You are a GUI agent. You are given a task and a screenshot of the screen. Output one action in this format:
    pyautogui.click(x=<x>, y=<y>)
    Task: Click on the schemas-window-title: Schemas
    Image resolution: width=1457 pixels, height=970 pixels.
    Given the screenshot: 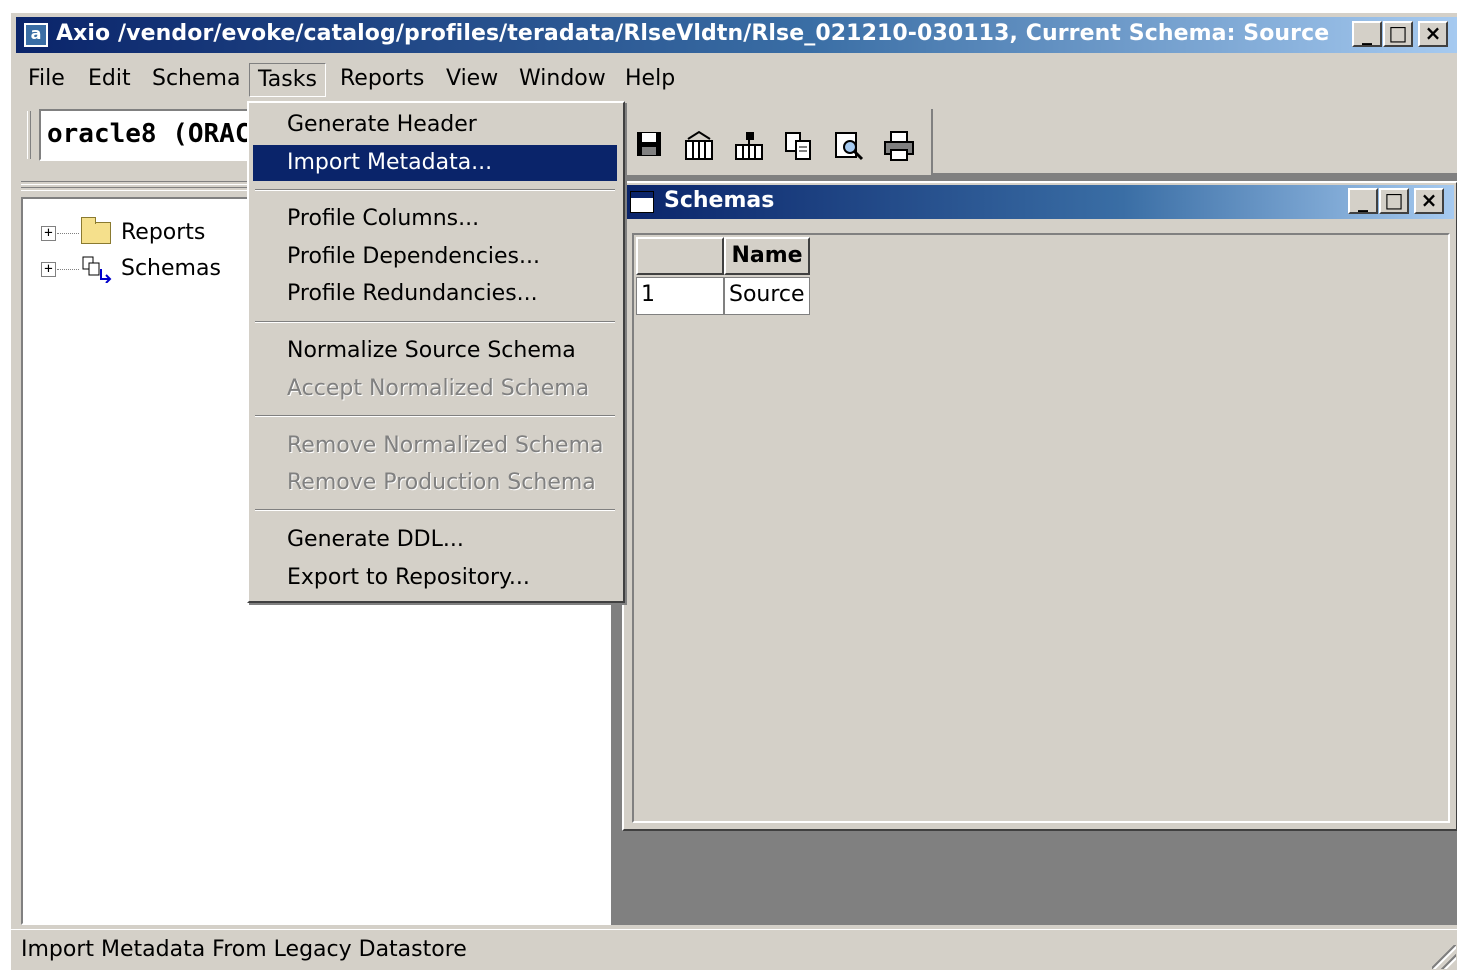 What is the action you would take?
    pyautogui.click(x=719, y=200)
    